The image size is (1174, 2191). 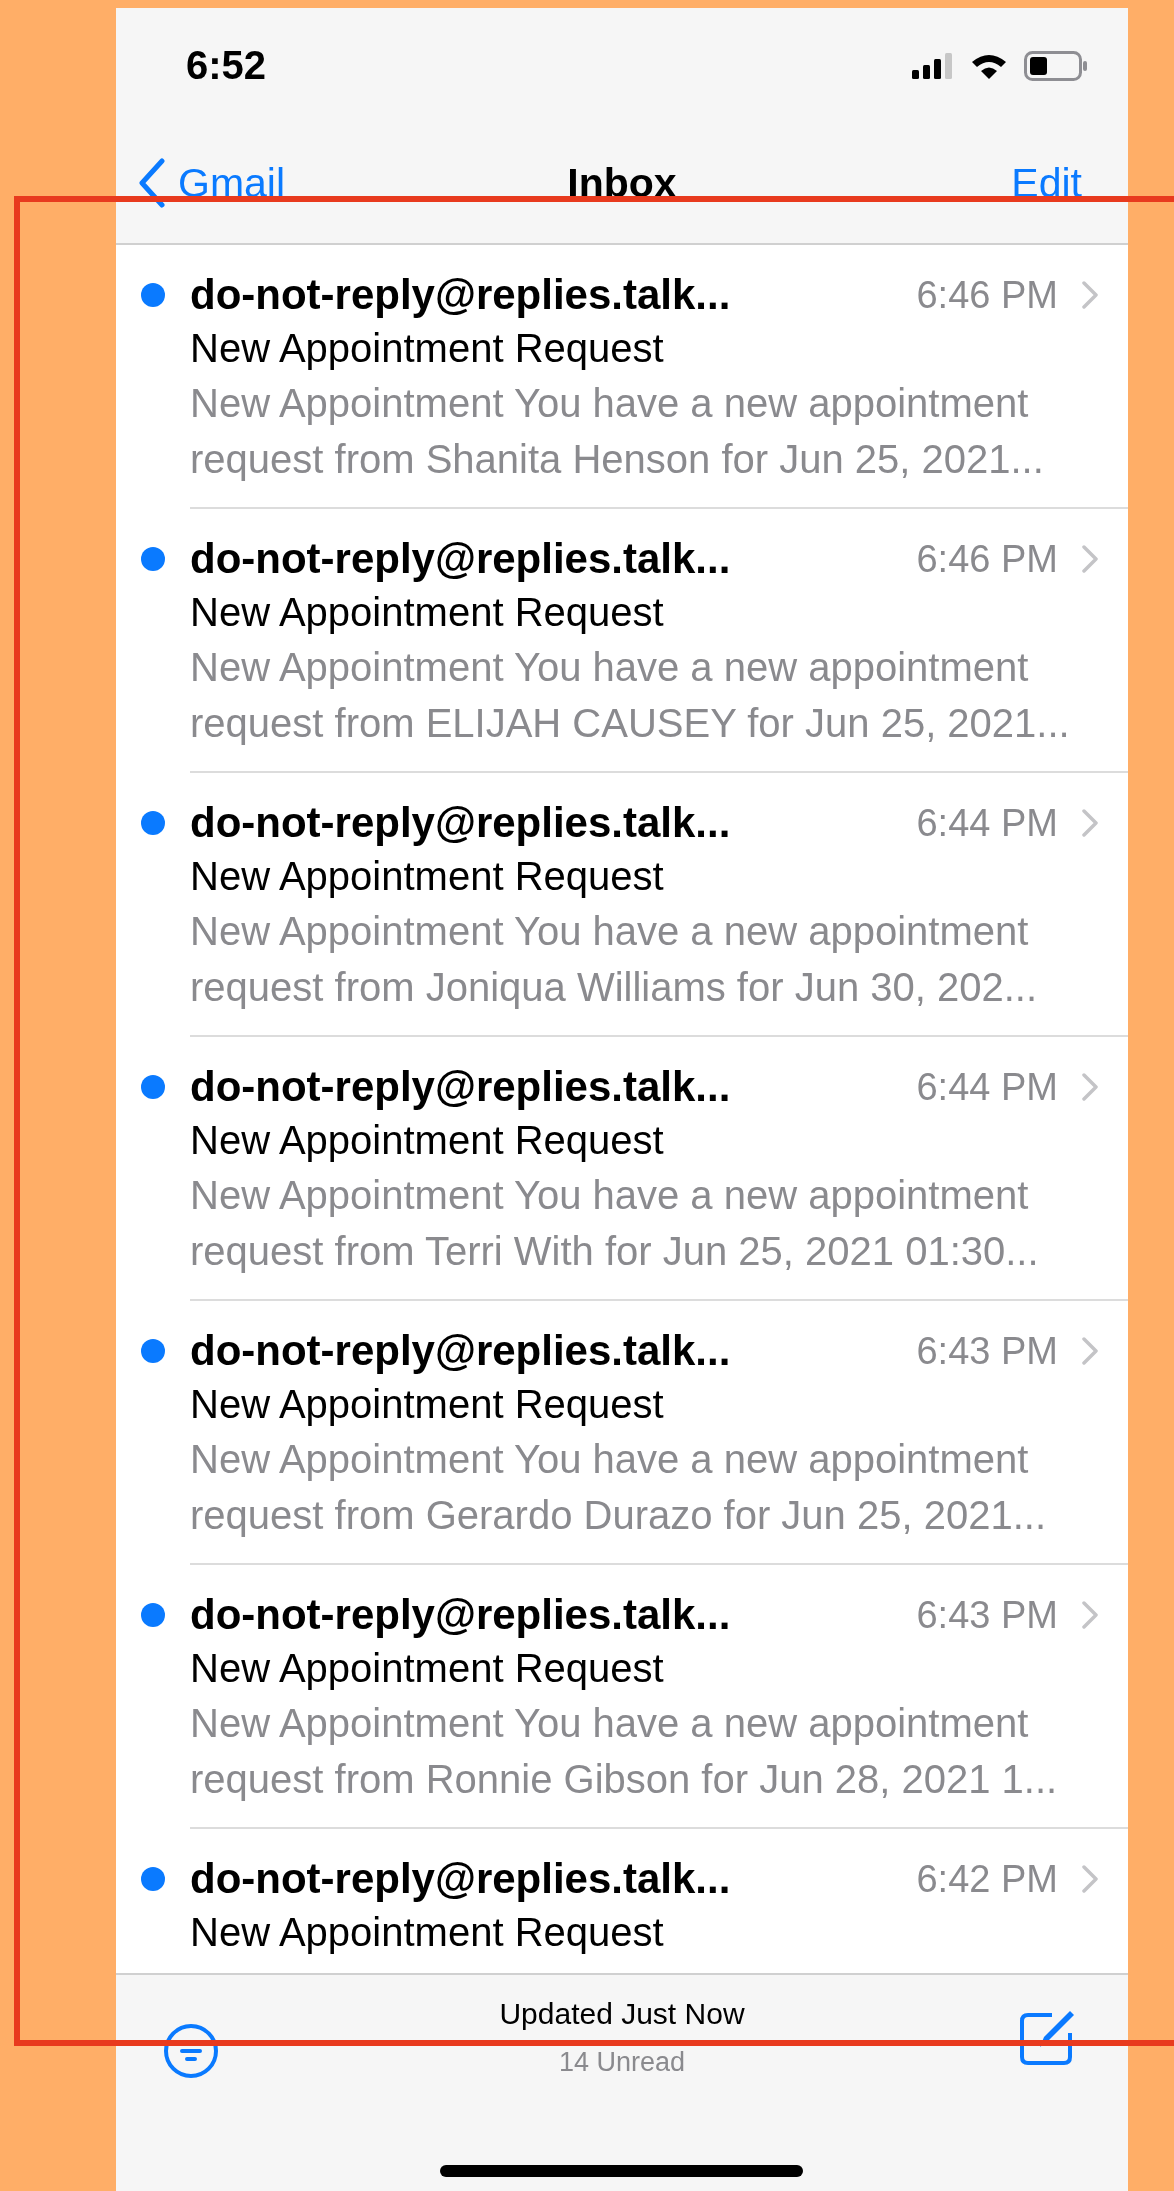 I want to click on message-time: 6:42 PM, so click(x=987, y=1879).